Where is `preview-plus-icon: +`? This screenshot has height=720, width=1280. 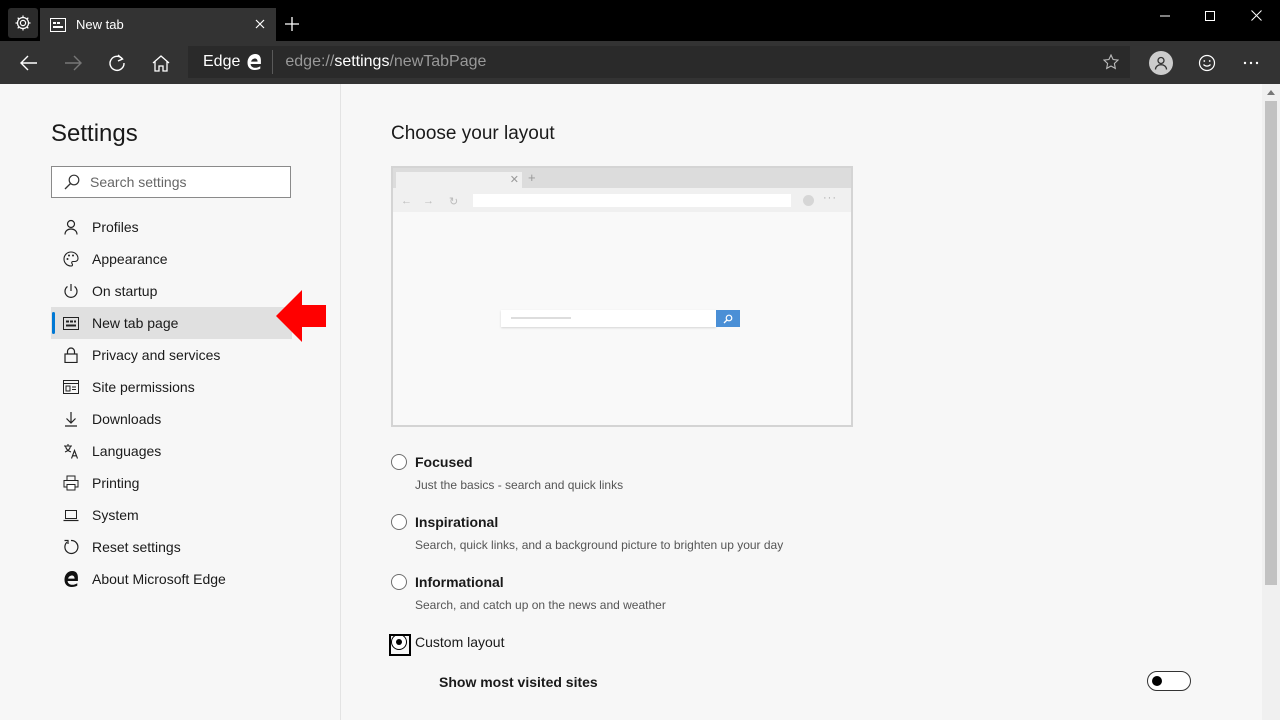
preview-plus-icon: + is located at coordinates (532, 177).